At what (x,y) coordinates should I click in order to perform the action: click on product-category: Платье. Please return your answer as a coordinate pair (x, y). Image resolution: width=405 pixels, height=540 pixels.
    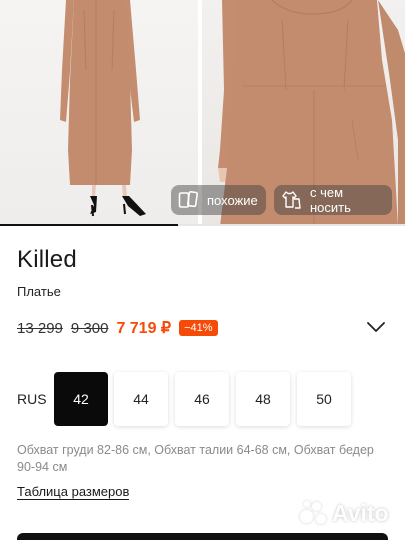
    Looking at the image, I should click on (39, 291).